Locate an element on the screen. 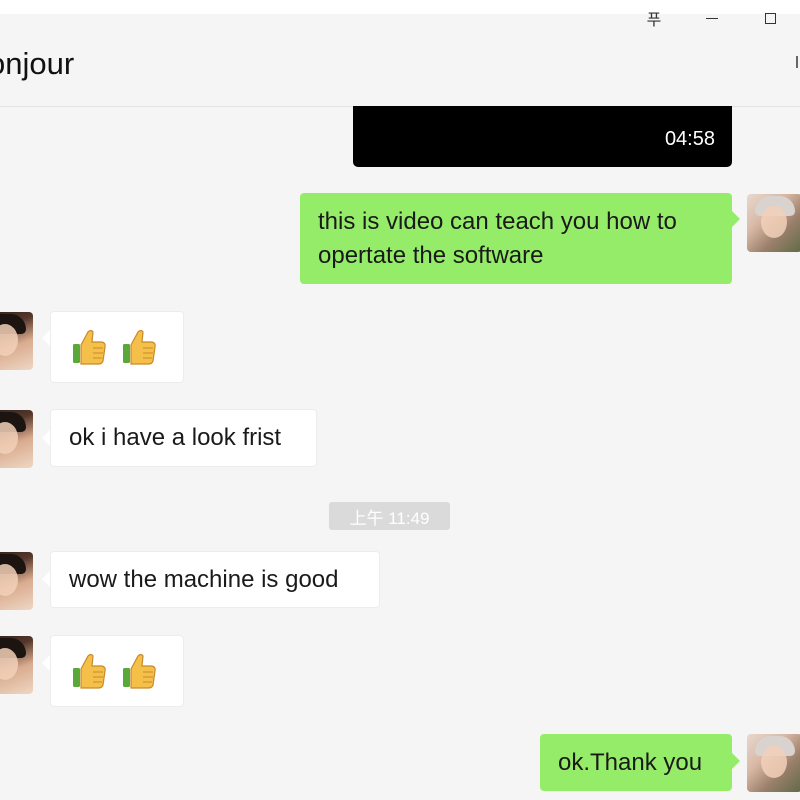 Image resolution: width=800 pixels, height=800 pixels. minimize-icon is located at coordinates (712, 18).